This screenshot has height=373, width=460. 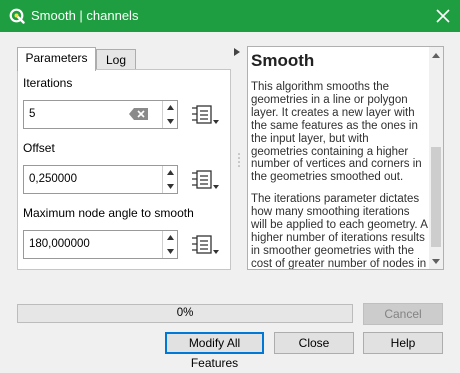 What do you see at coordinates (443, 16) in the screenshot?
I see `close-icon` at bounding box center [443, 16].